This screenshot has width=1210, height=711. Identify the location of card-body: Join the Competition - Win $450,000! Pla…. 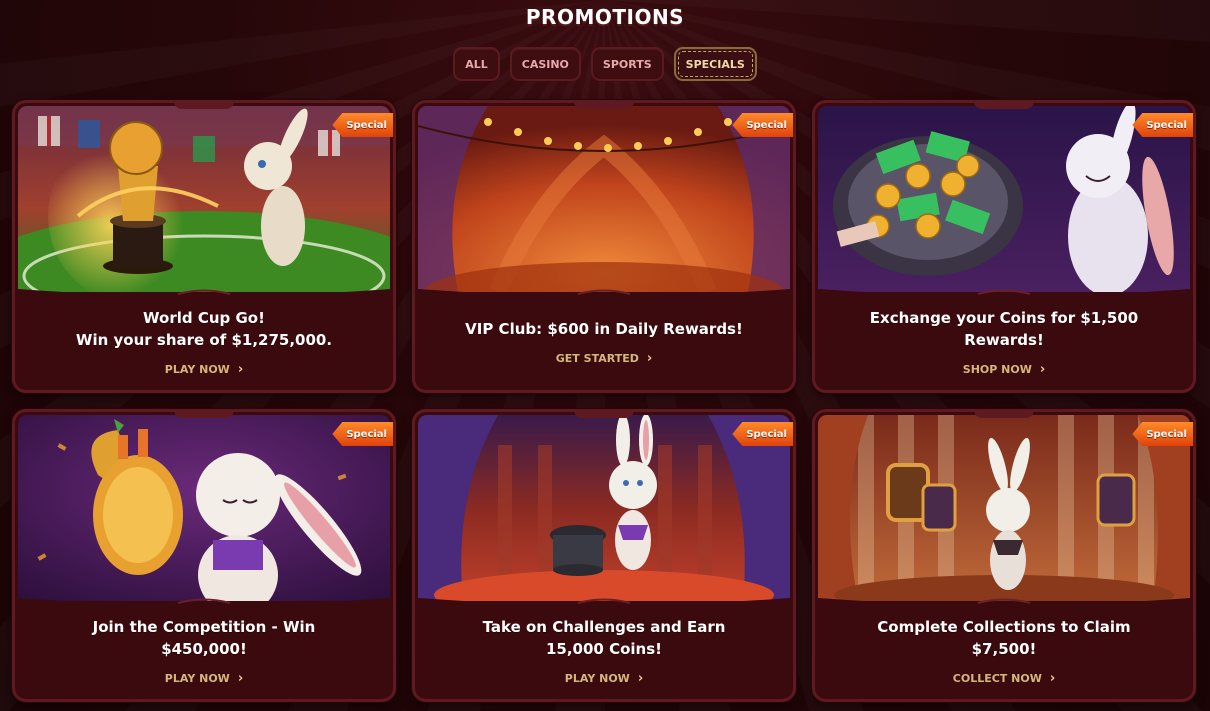
(204, 650).